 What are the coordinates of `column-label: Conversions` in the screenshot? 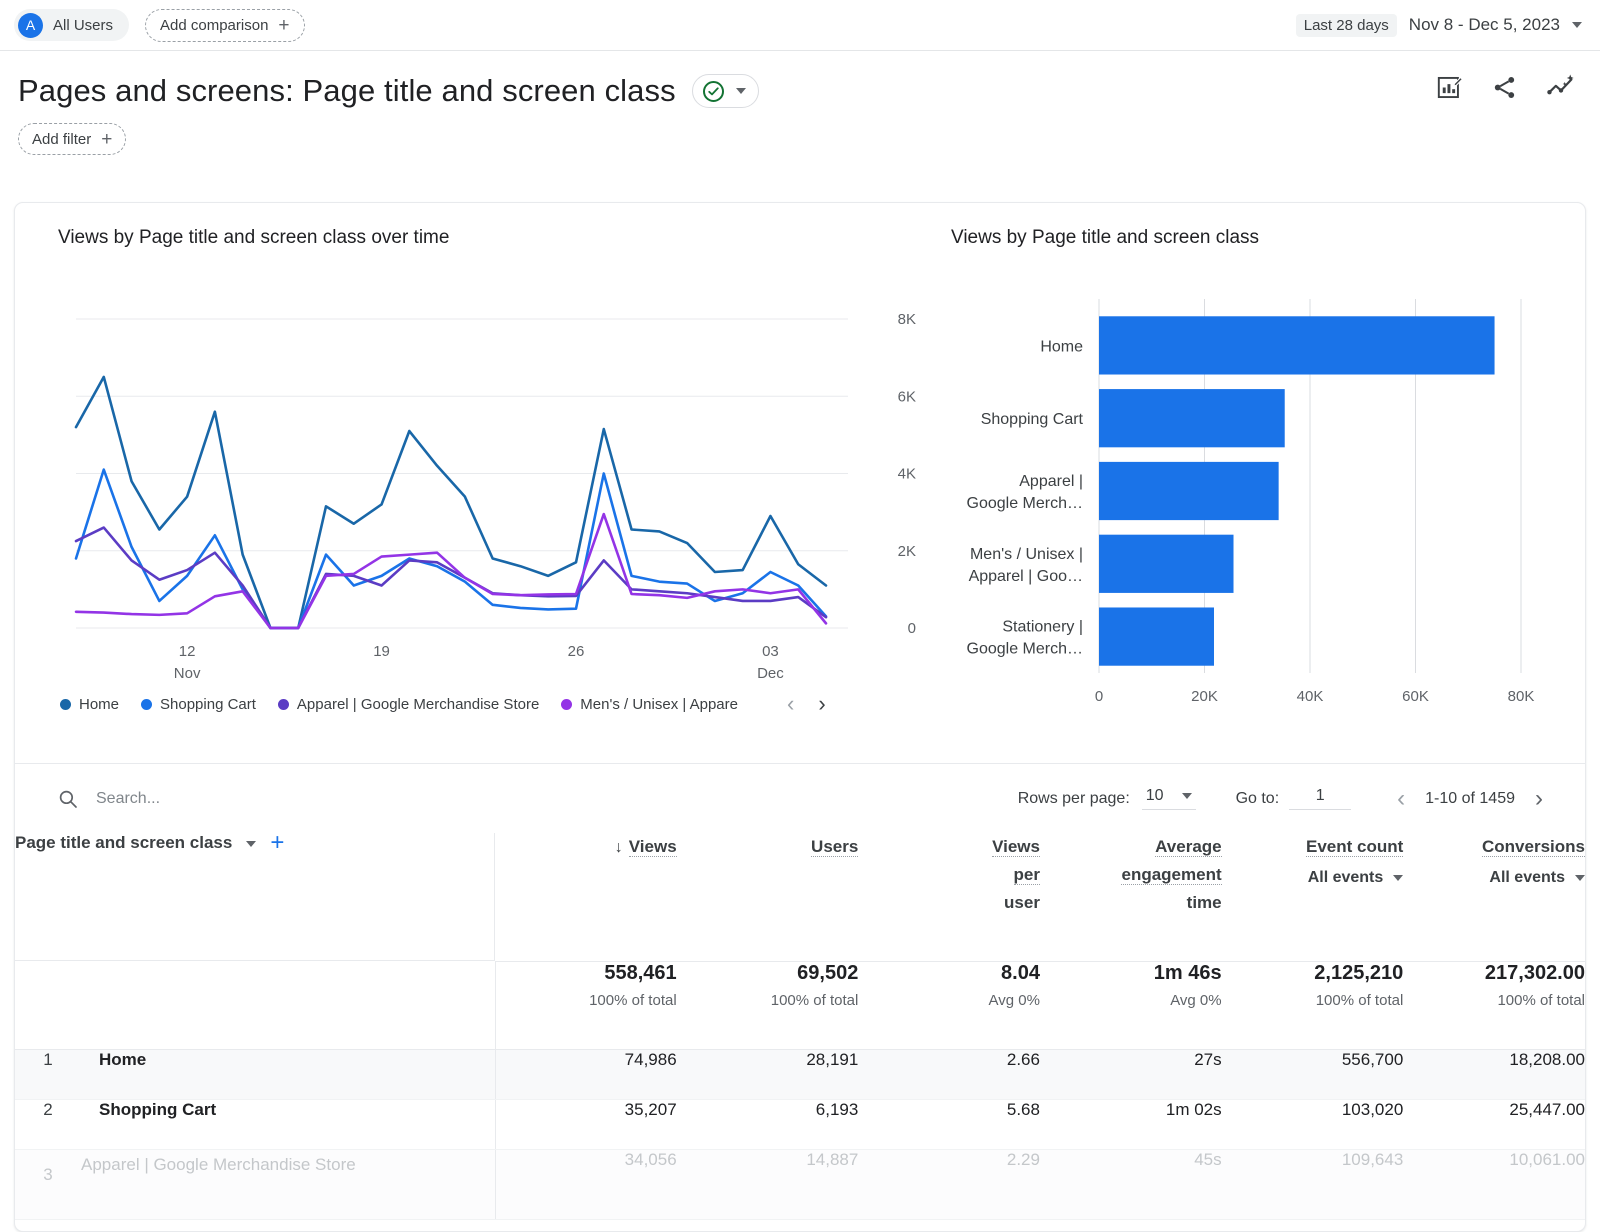 It's located at (1533, 847).